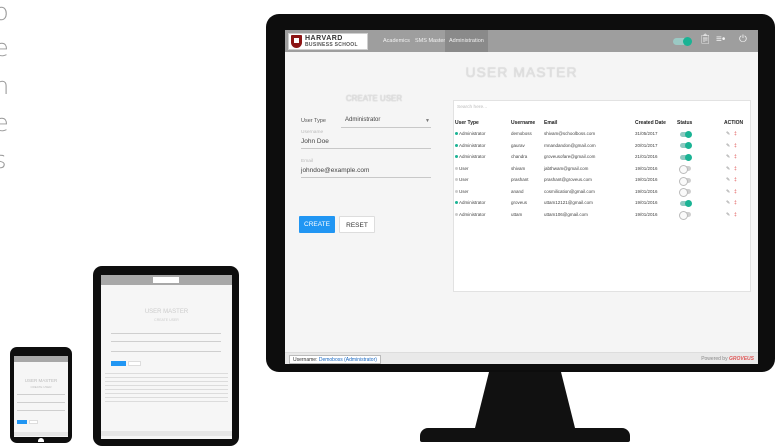  Describe the element at coordinates (3, 160) in the screenshot. I see `side-text-letter: s` at that location.